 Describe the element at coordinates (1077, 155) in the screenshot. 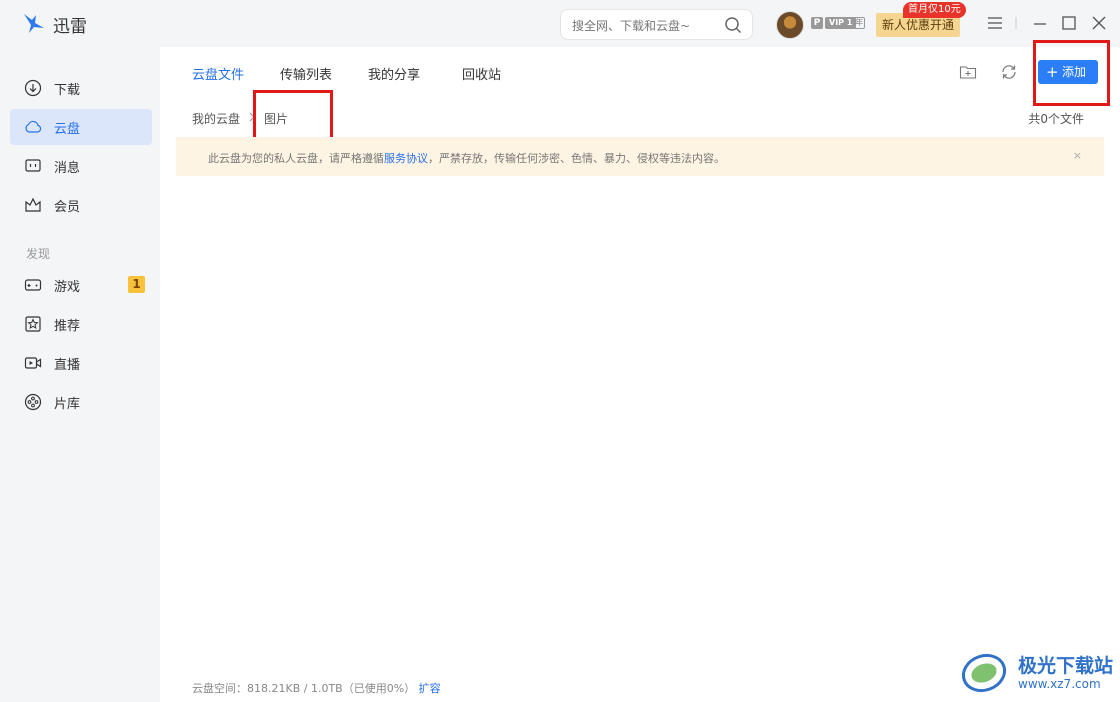

I see `notice-close-button: ×` at that location.